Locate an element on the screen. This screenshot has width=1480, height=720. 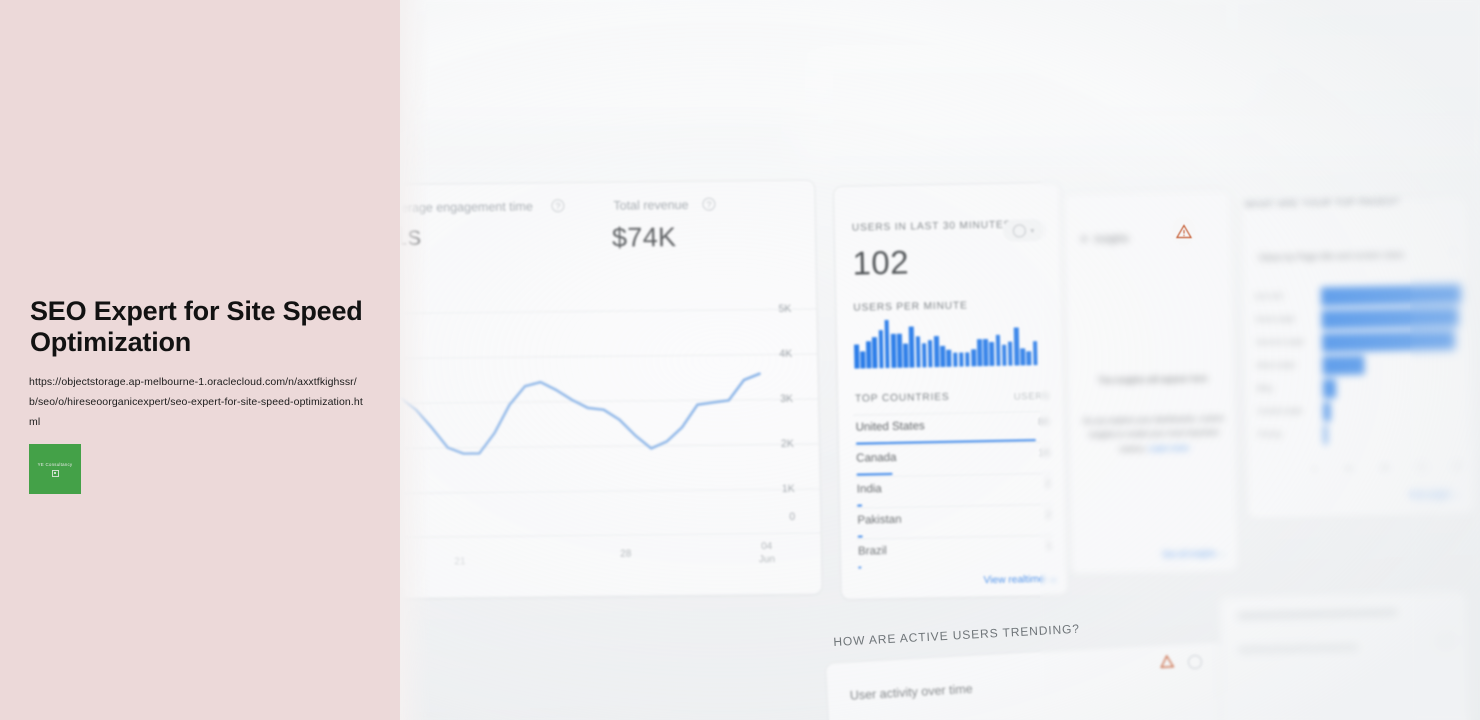
y-tick-2k: 2K is located at coordinates (787, 443).